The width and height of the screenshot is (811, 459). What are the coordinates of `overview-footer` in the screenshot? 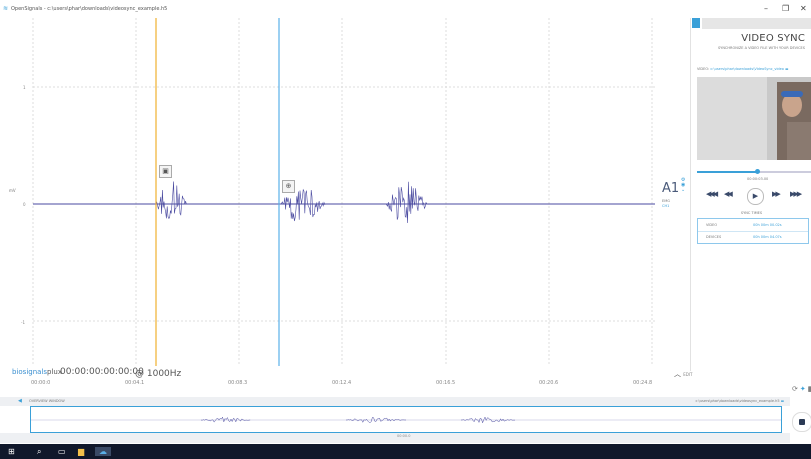 It's located at (395, 438).